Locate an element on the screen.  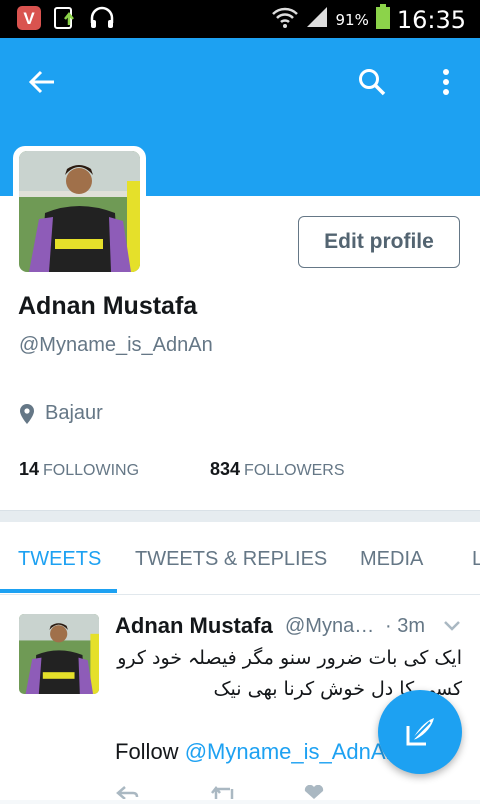
location-pin-icon is located at coordinates (27, 413).